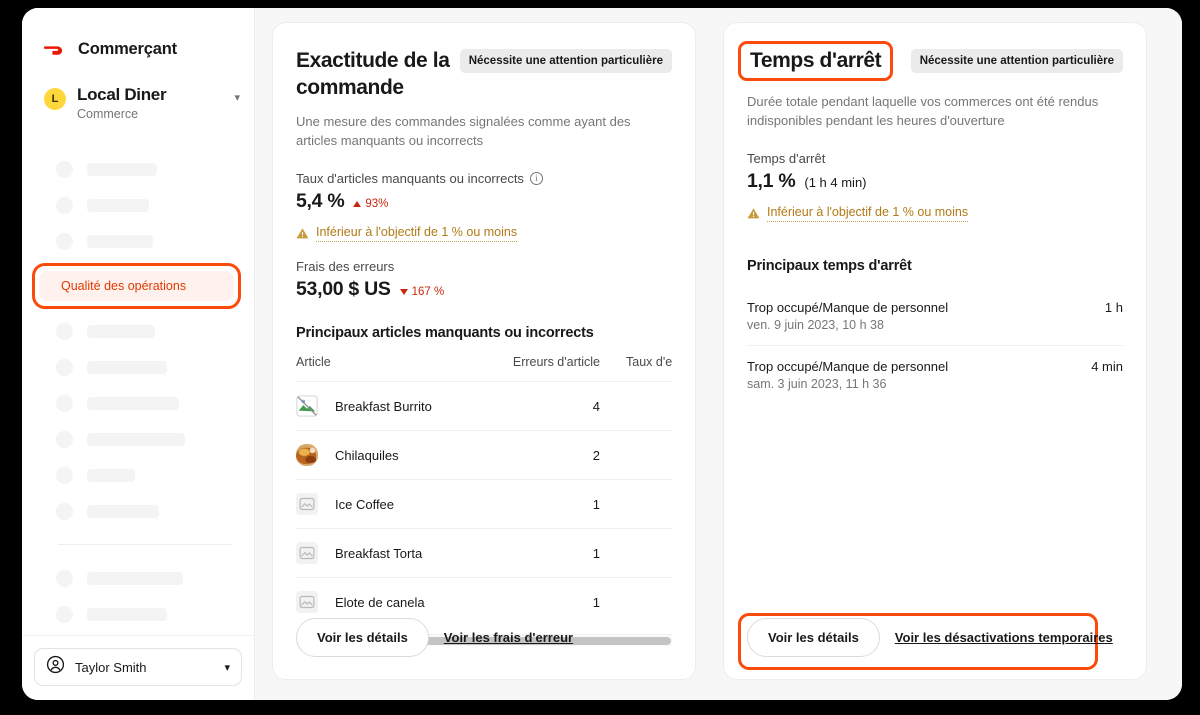  Describe the element at coordinates (396, 504) in the screenshot. I see `cell-item: Ice Coffee` at that location.